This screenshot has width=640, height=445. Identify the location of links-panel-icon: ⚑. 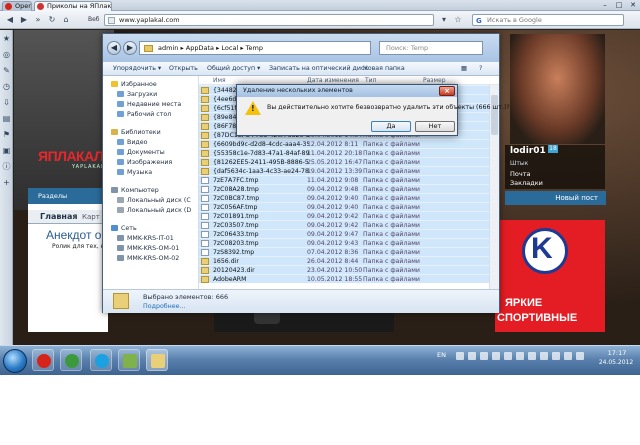
(6, 134).